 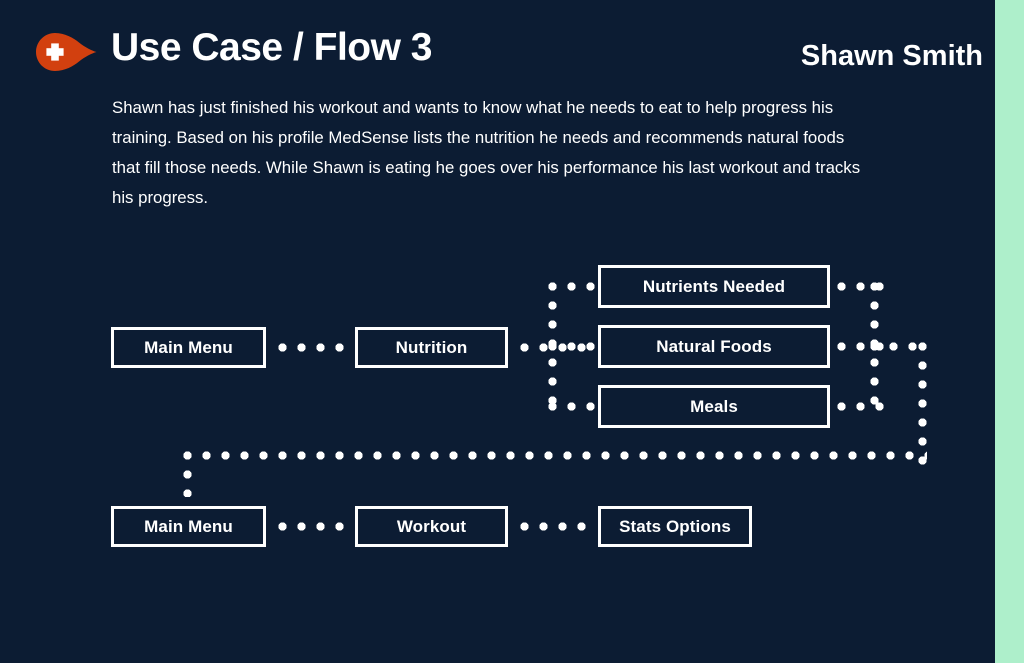 What do you see at coordinates (311, 347) in the screenshot?
I see `connector-main-menu-to-nutrition` at bounding box center [311, 347].